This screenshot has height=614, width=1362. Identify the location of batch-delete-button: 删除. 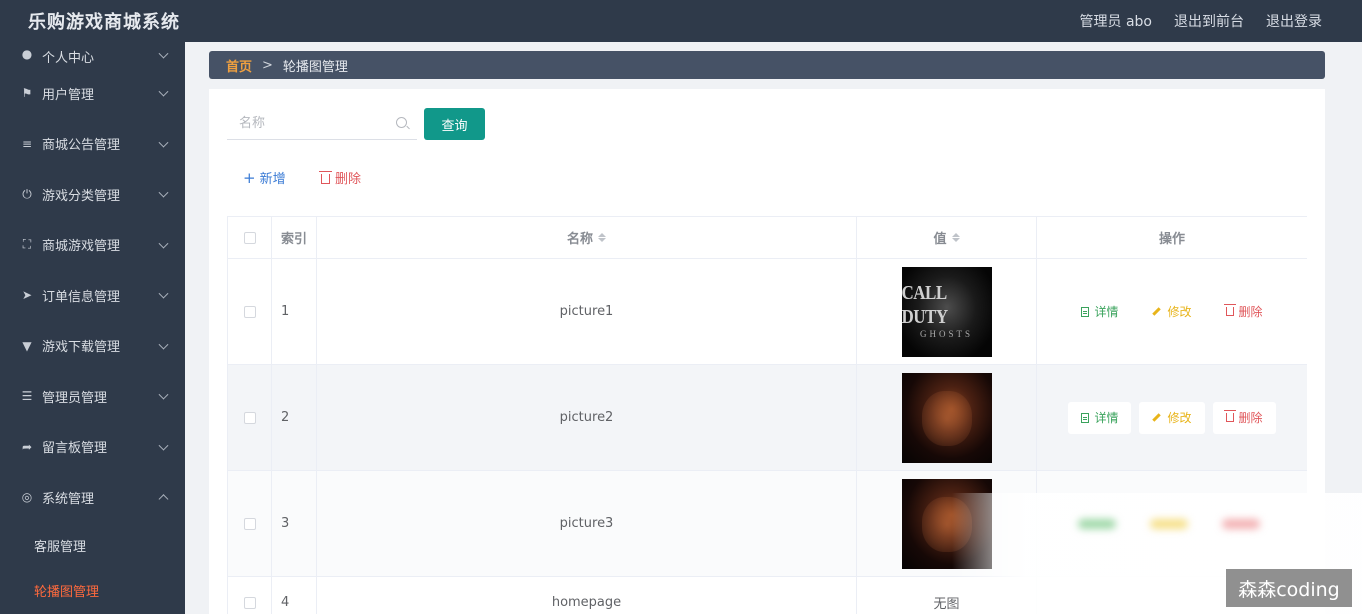
(340, 177).